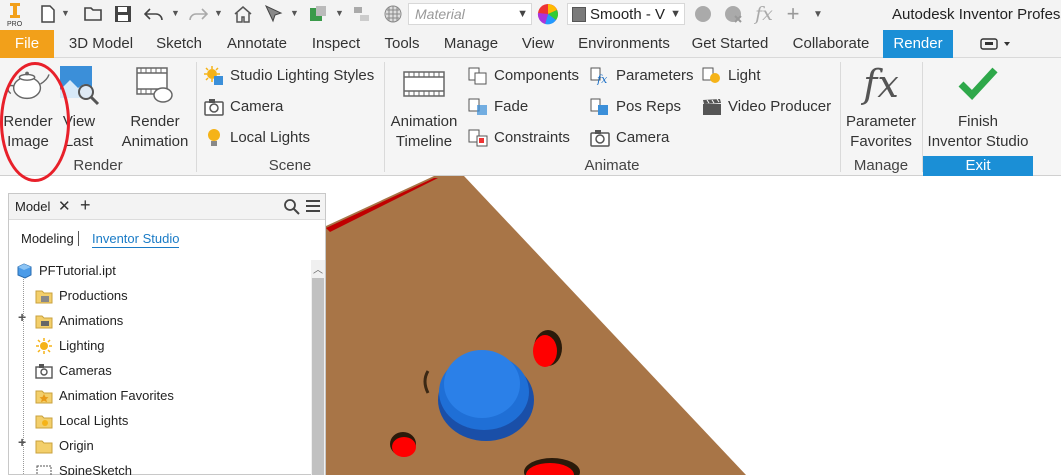  Describe the element at coordinates (47, 238) in the screenshot. I see `subtab-modeling: Modeling` at that location.